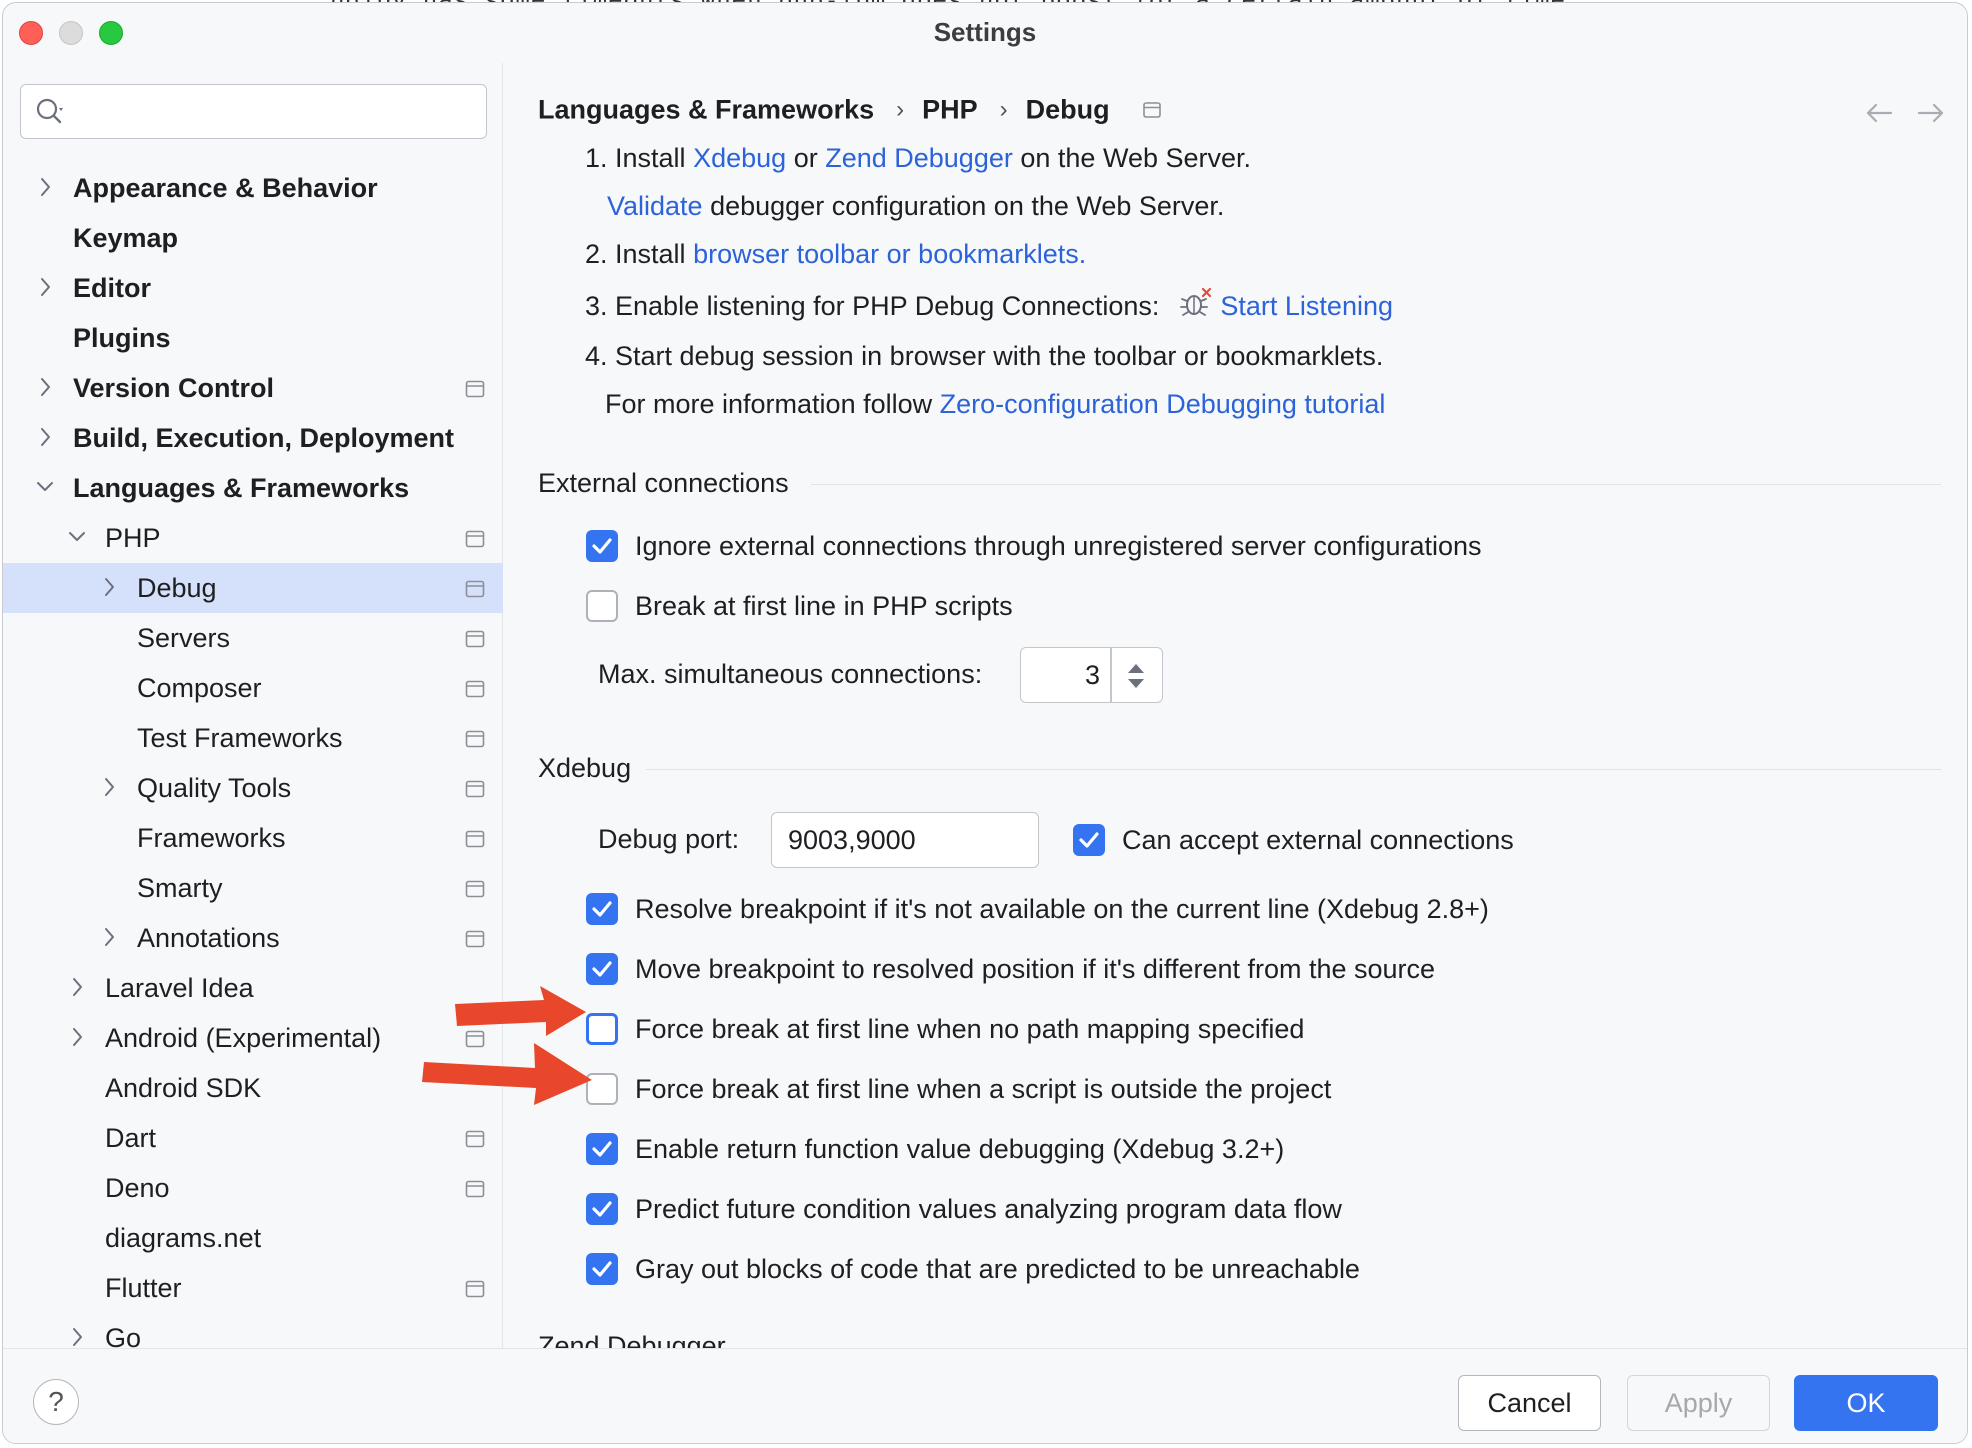 The height and width of the screenshot is (1448, 1972). I want to click on sidebar-item: PHP, so click(253, 538).